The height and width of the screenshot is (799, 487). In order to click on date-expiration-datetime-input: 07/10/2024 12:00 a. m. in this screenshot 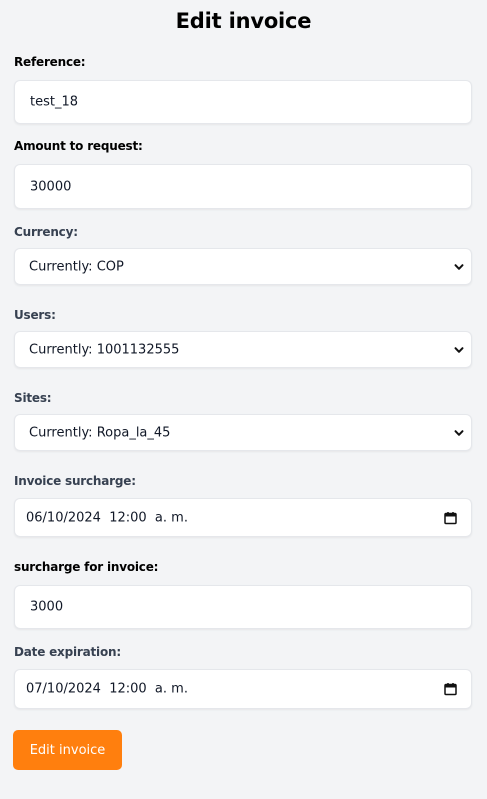, I will do `click(243, 689)`.